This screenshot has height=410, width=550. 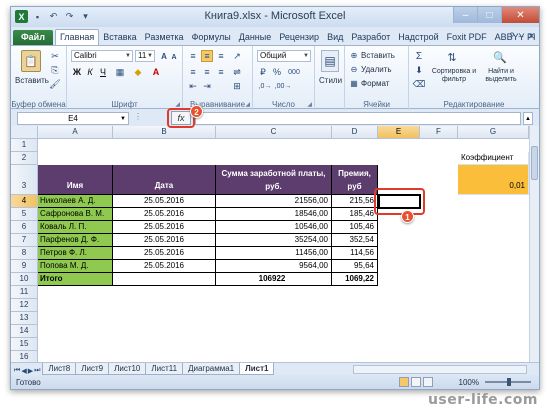 I want to click on row-header-4: 4, so click(x=24, y=201).